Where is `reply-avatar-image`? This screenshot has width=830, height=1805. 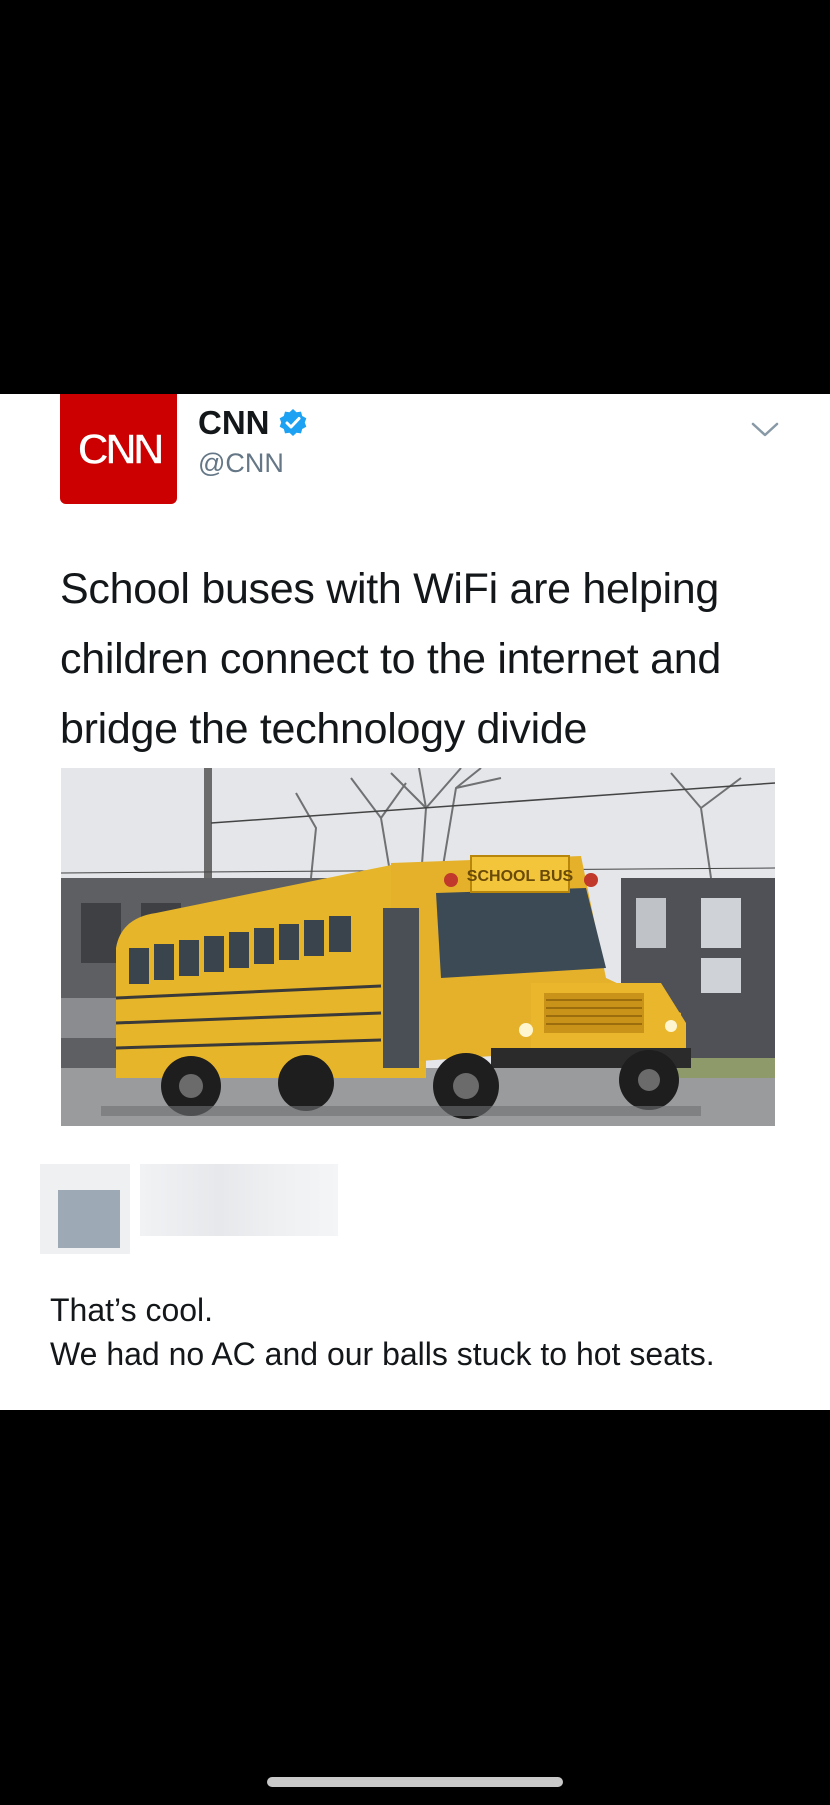
reply-avatar-image is located at coordinates (89, 1219).